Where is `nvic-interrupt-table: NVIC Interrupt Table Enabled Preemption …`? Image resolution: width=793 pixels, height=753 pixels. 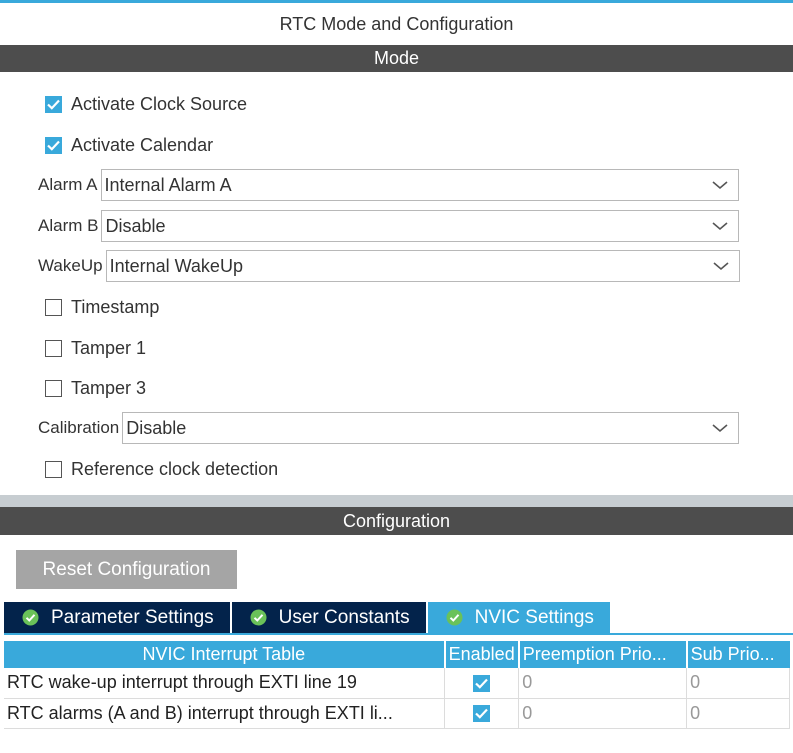
nvic-interrupt-table: NVIC Interrupt Table Enabled Preemption … is located at coordinates (397, 685).